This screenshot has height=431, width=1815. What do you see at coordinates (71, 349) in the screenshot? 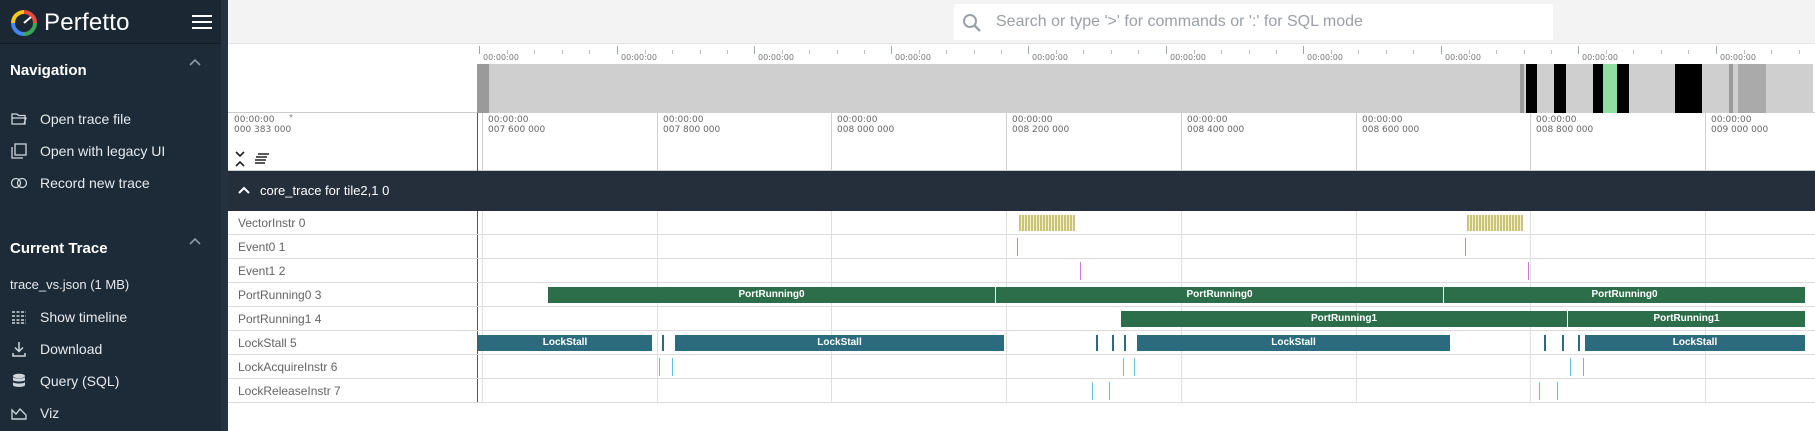
I see `sidebar-item-label: Download` at bounding box center [71, 349].